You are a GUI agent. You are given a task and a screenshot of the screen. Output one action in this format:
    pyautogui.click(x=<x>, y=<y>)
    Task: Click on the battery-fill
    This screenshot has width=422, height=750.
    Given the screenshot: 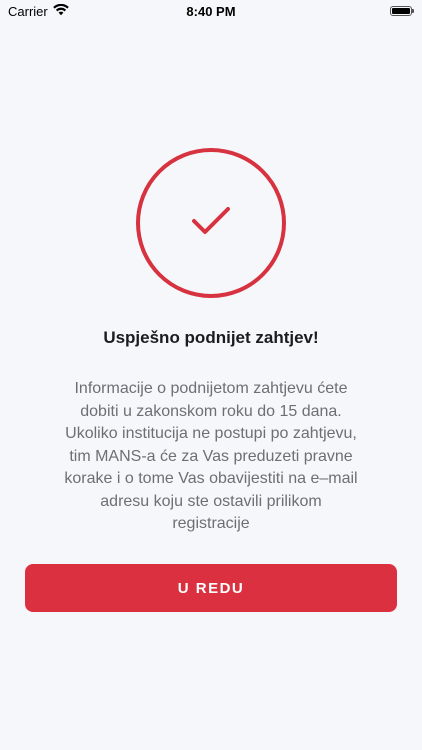 What is the action you would take?
    pyautogui.click(x=401, y=11)
    